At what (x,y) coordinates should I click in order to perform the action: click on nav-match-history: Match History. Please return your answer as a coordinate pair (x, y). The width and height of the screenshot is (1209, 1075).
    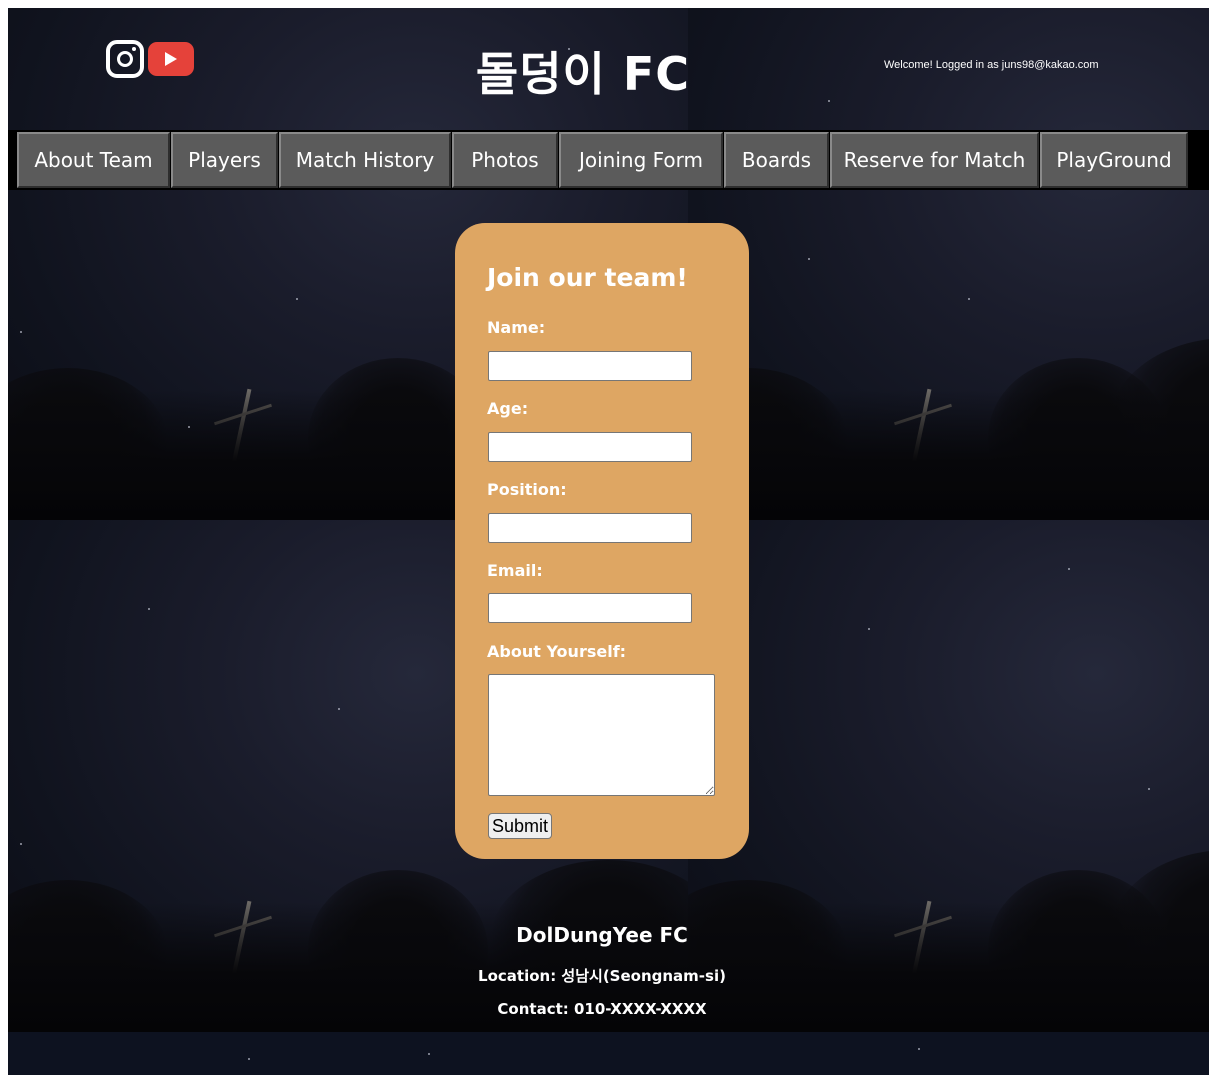
    Looking at the image, I should click on (365, 160).